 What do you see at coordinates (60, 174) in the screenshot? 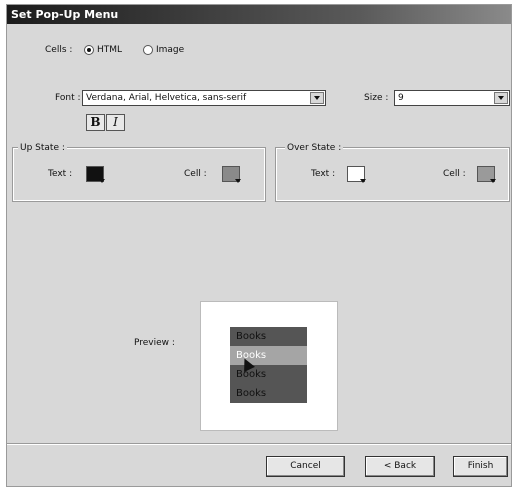
I see `up-state-text-label: Text :` at bounding box center [60, 174].